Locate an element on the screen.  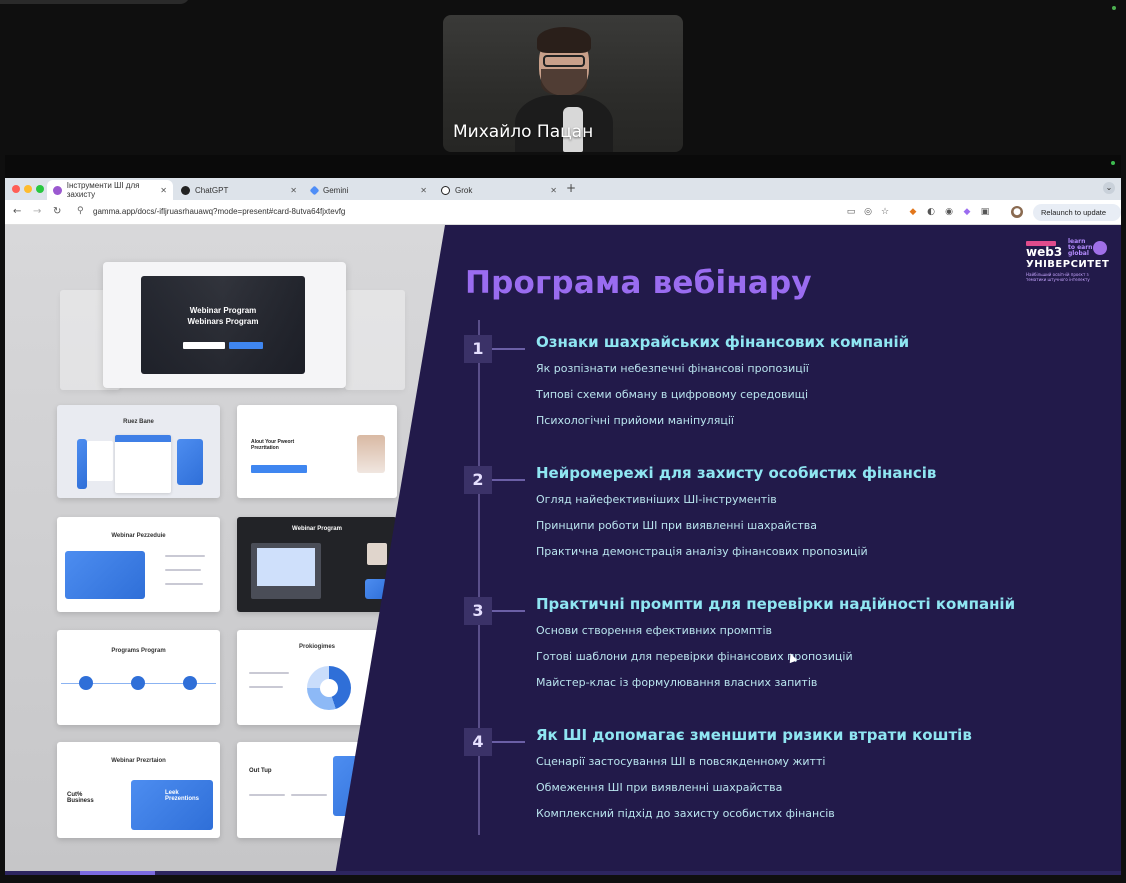
hero-input is located at coordinates (204, 345).